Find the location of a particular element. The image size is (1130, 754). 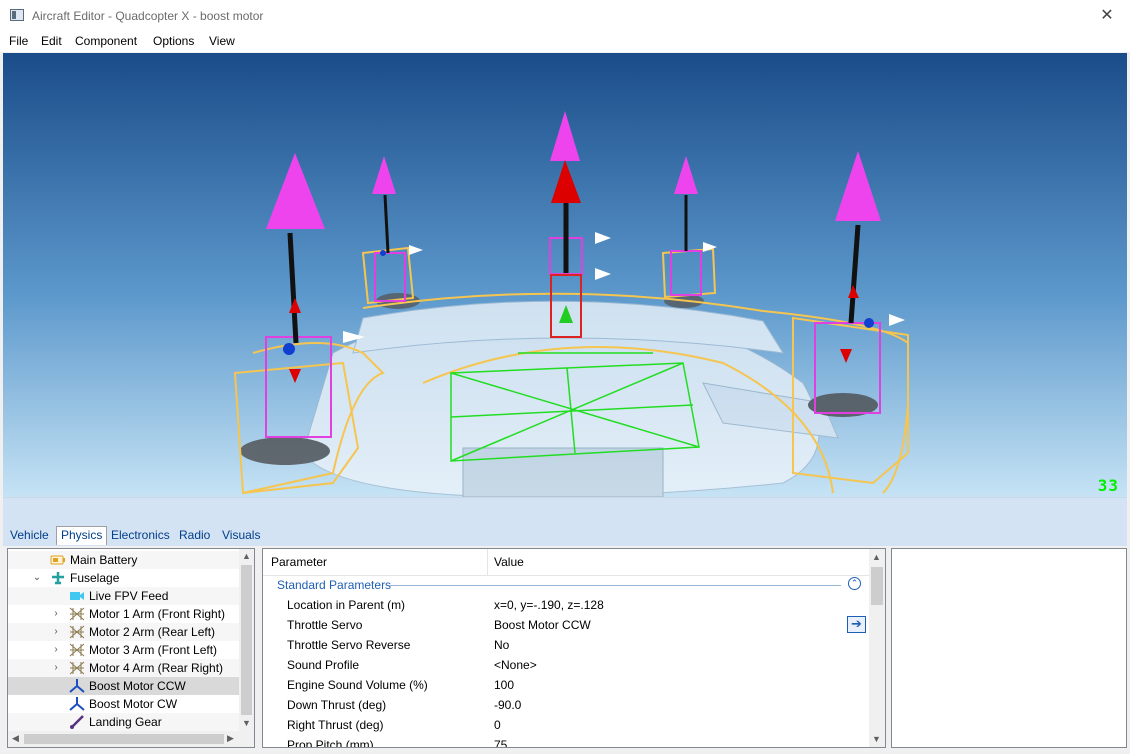

tree-item-main-battery: Main Battery is located at coordinates (124, 560).